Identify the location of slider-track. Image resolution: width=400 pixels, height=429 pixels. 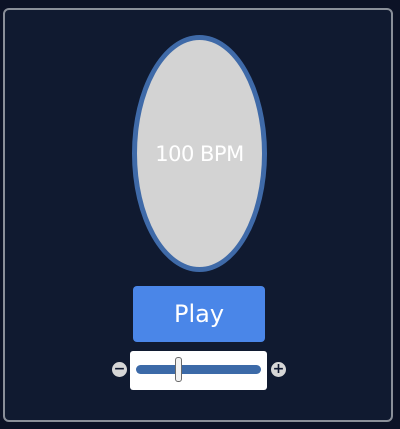
(198, 369).